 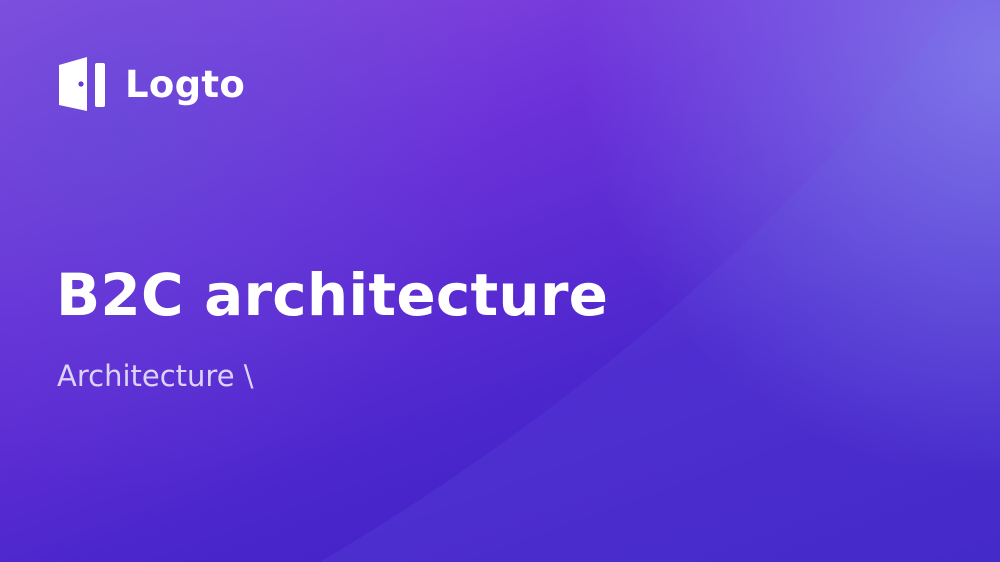 What do you see at coordinates (82, 84) in the screenshot?
I see `logto-door-icon` at bounding box center [82, 84].